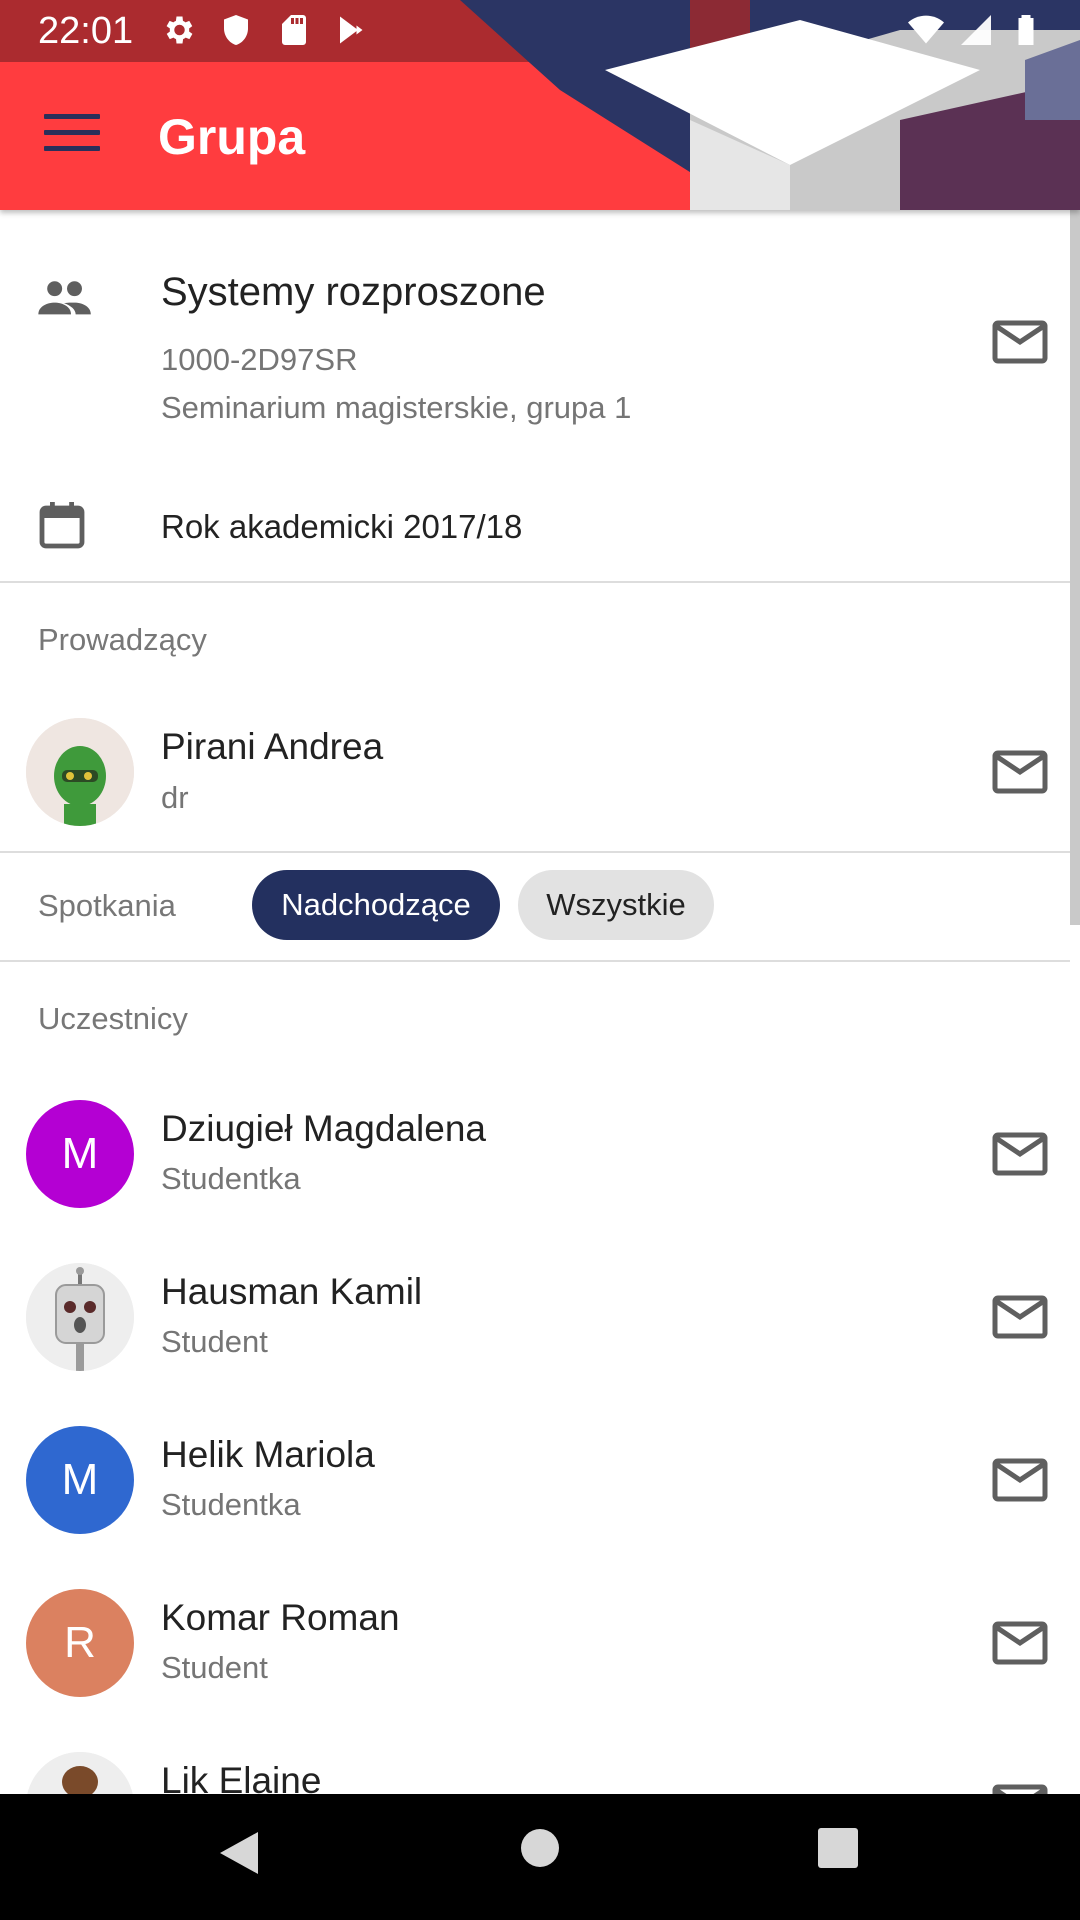 The width and height of the screenshot is (1080, 1920). Describe the element at coordinates (268, 1455) in the screenshot. I see `participant-name: Helik Mariola` at that location.